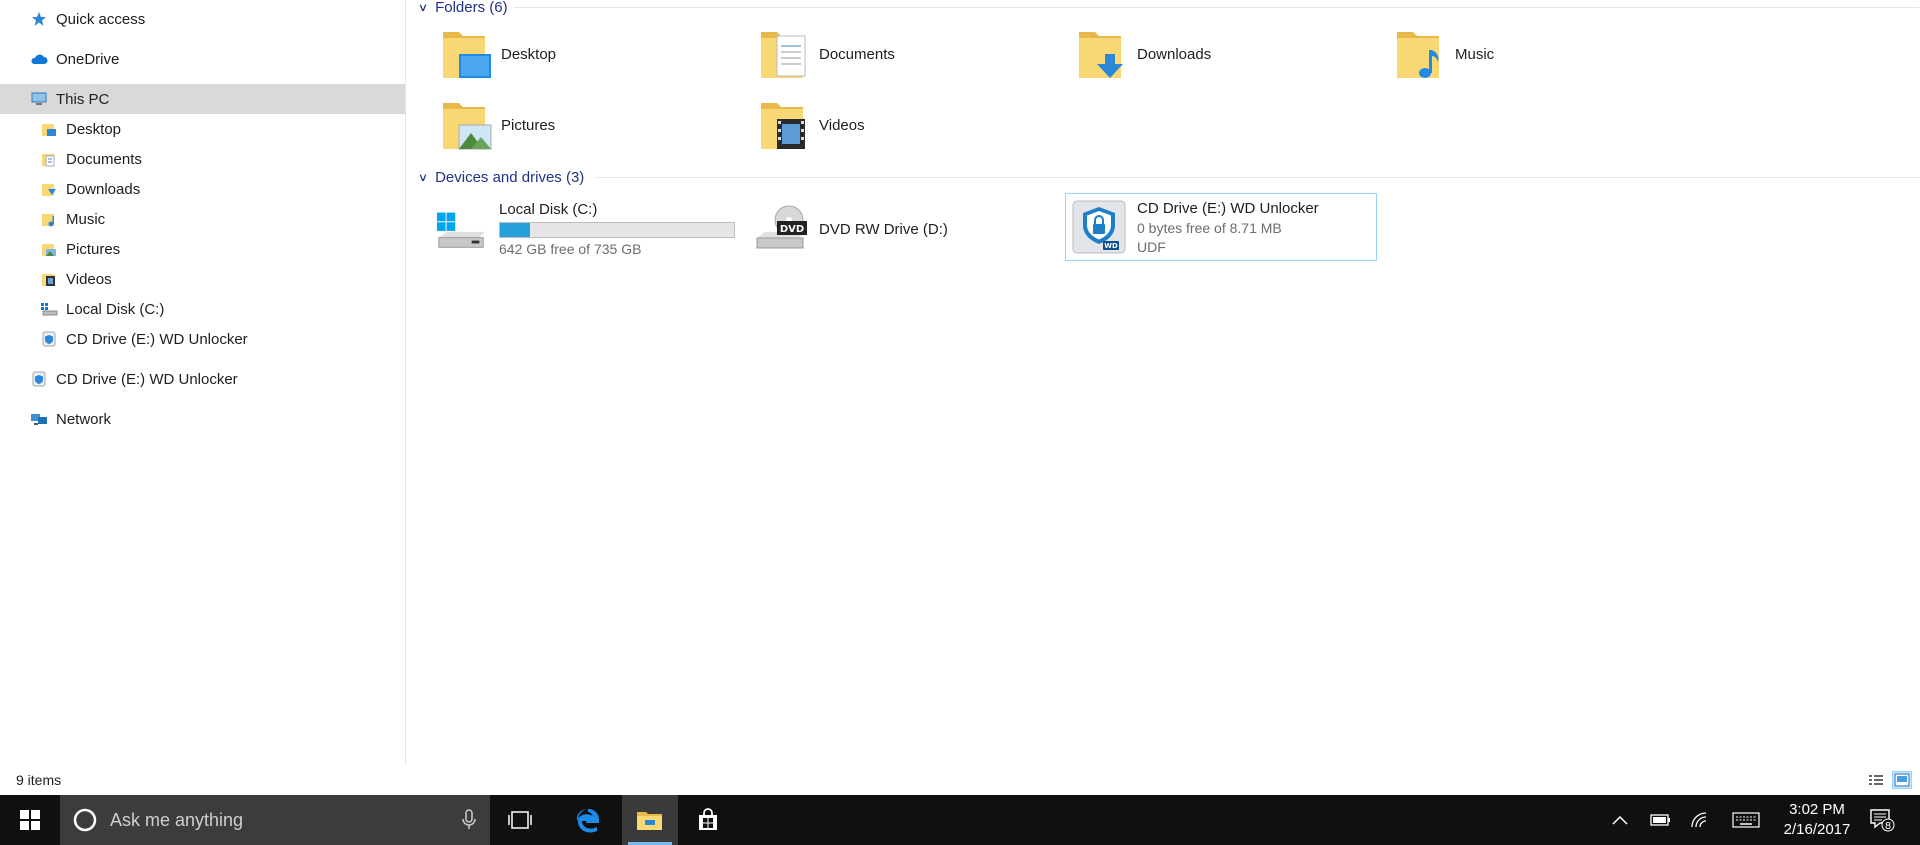  Describe the element at coordinates (1209, 227) in the screenshot. I see `drive-free-space: 0 bytes free of 8.71 MB` at that location.